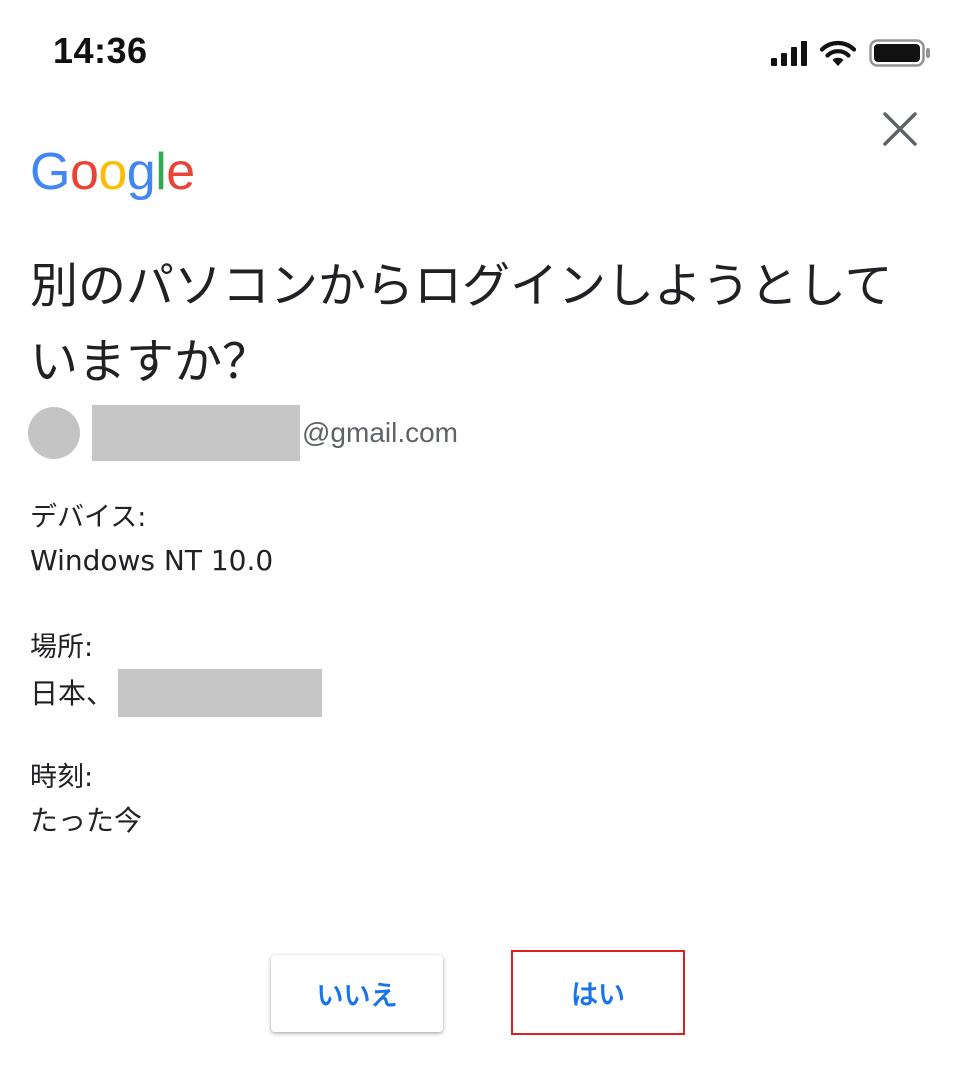  What do you see at coordinates (380, 432) in the screenshot?
I see `email-domain: @gmail.com` at bounding box center [380, 432].